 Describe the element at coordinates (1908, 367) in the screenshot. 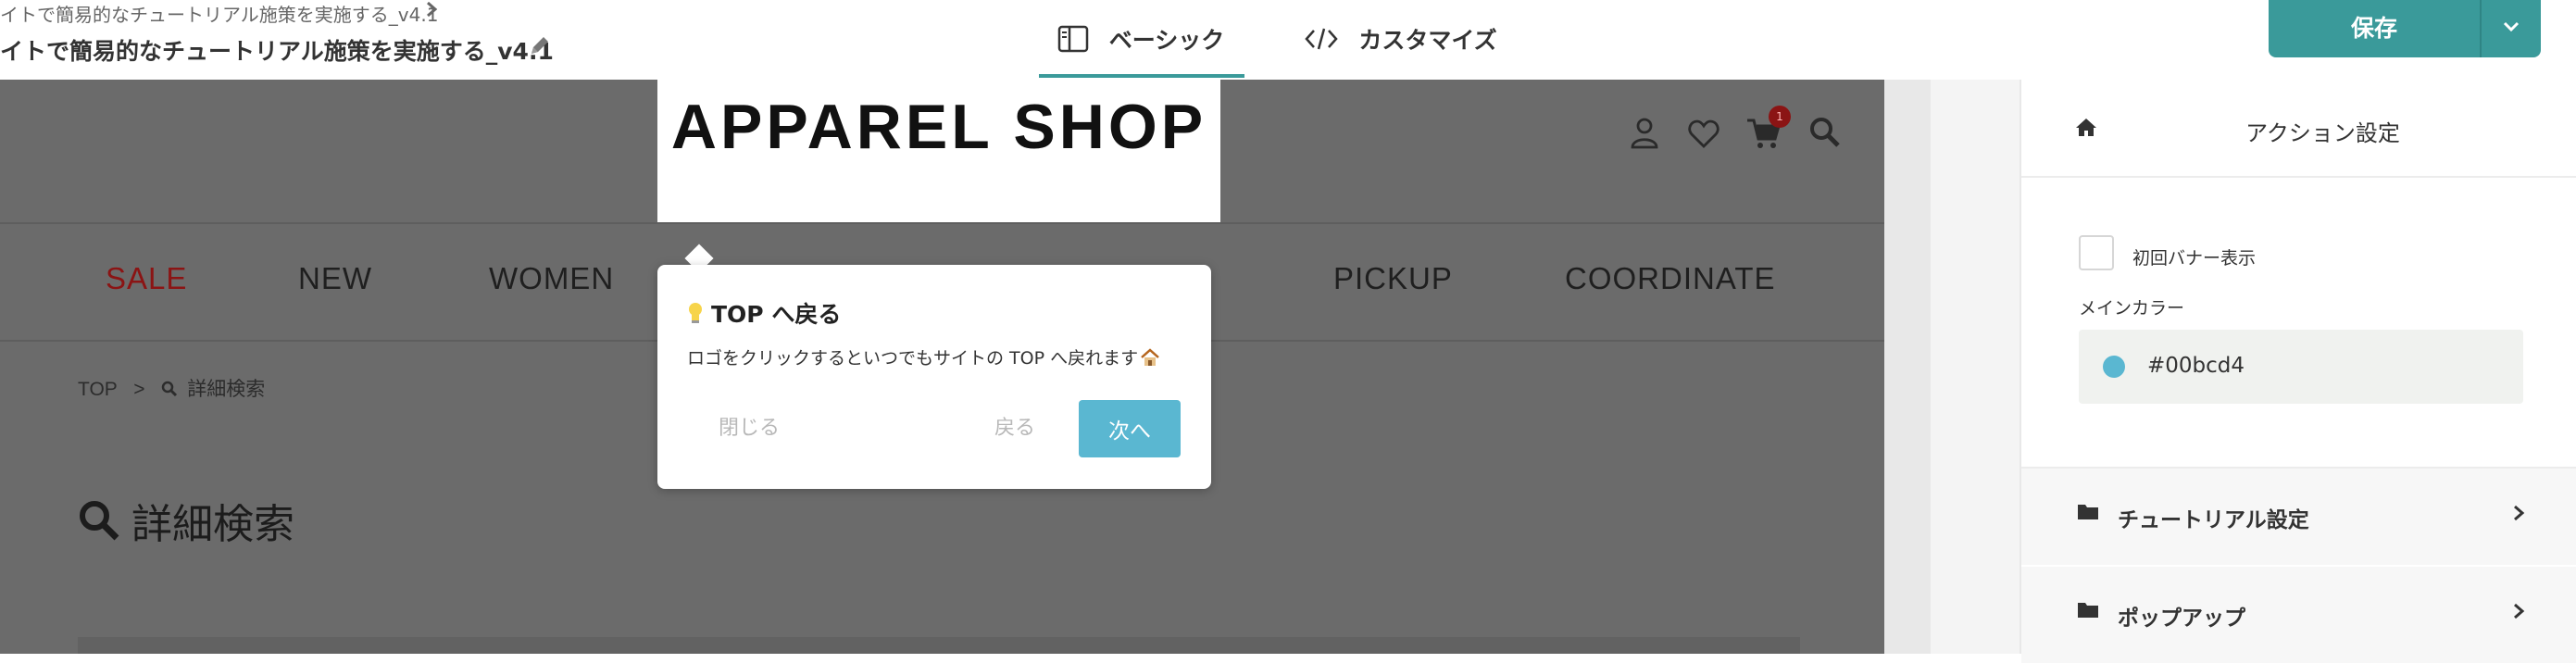

I see `preview-scroll-gutter` at that location.